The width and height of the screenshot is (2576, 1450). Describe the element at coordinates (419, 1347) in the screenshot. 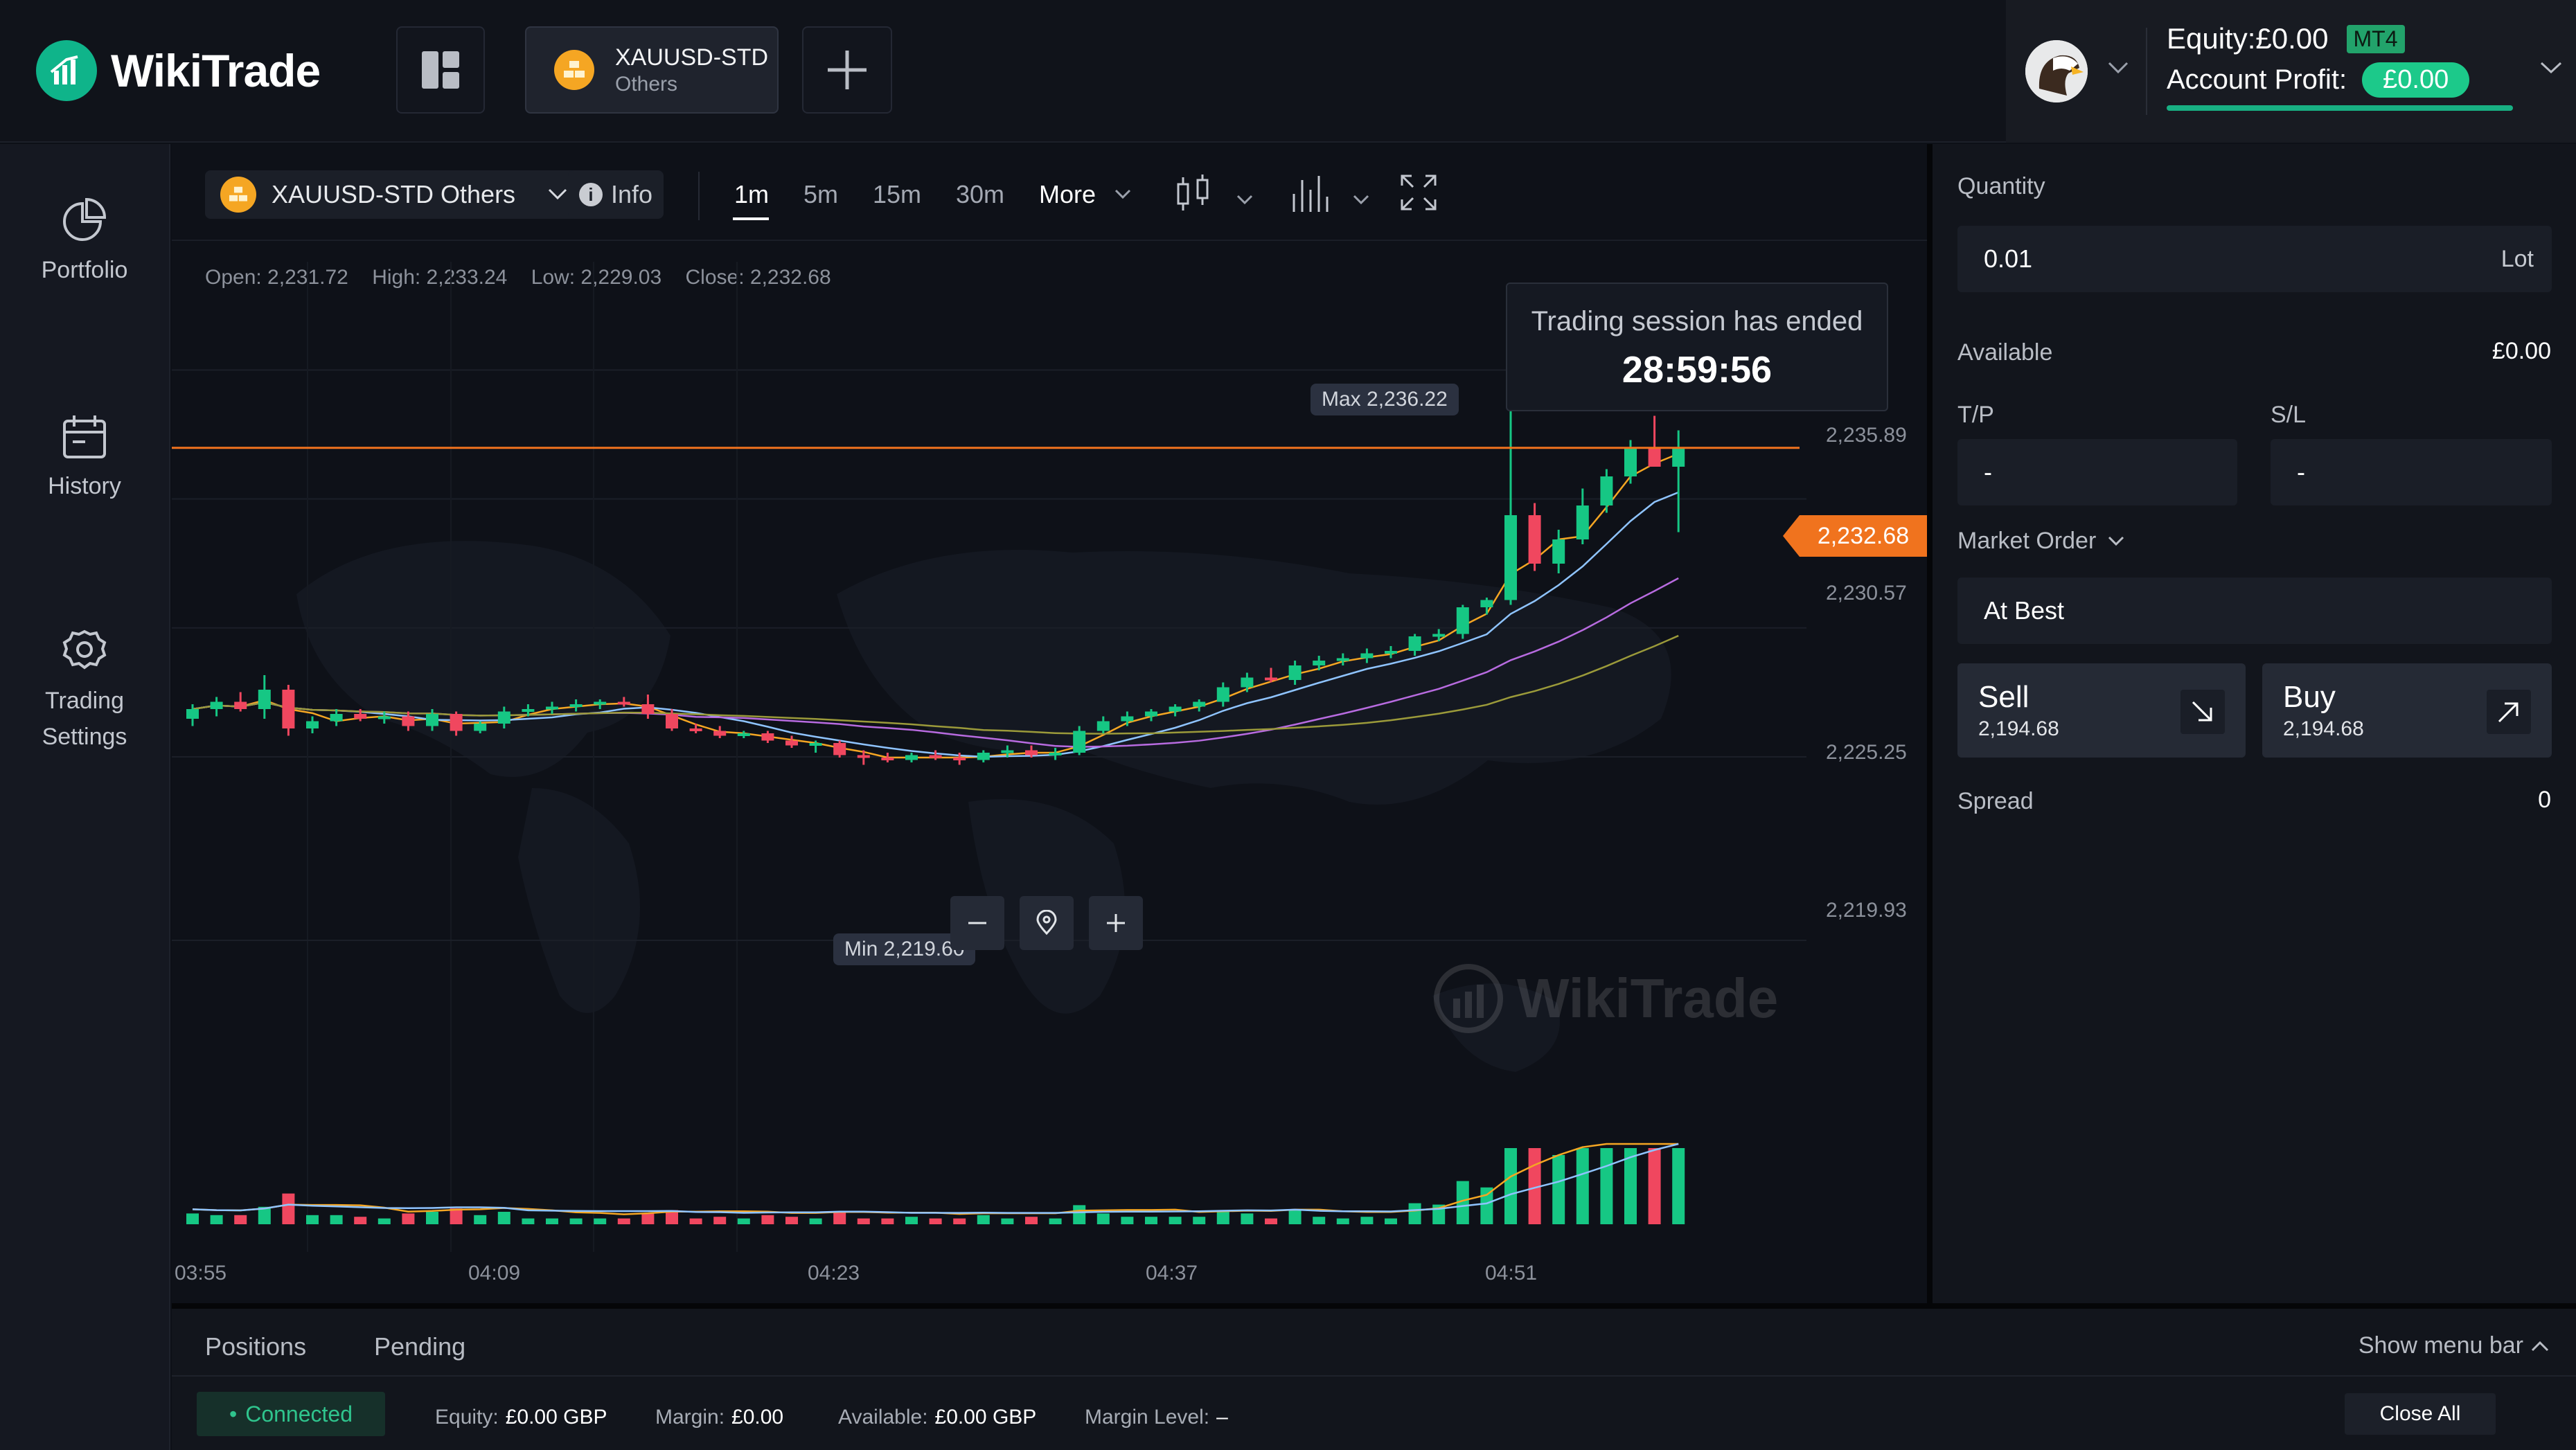

I see `tab-pending: Pending` at that location.